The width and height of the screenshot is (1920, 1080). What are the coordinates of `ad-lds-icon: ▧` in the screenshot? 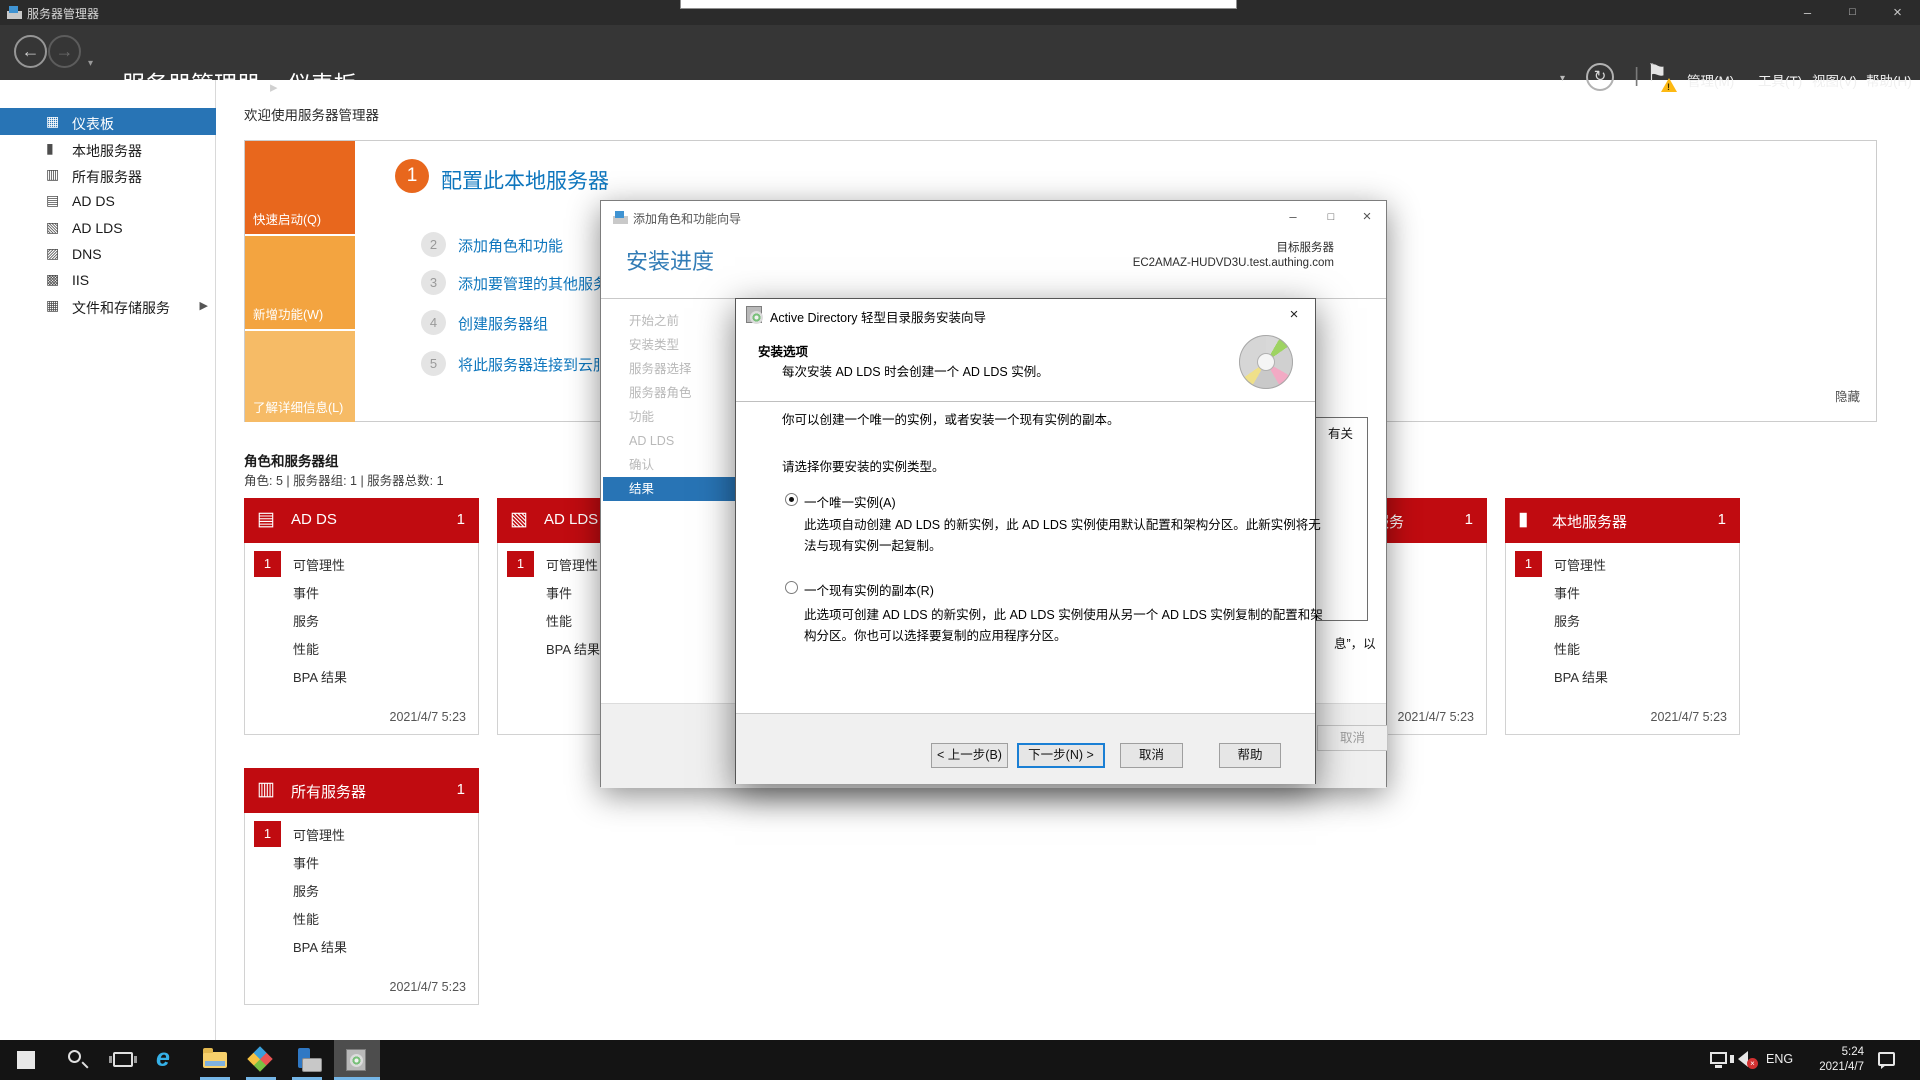 It's located at (519, 519).